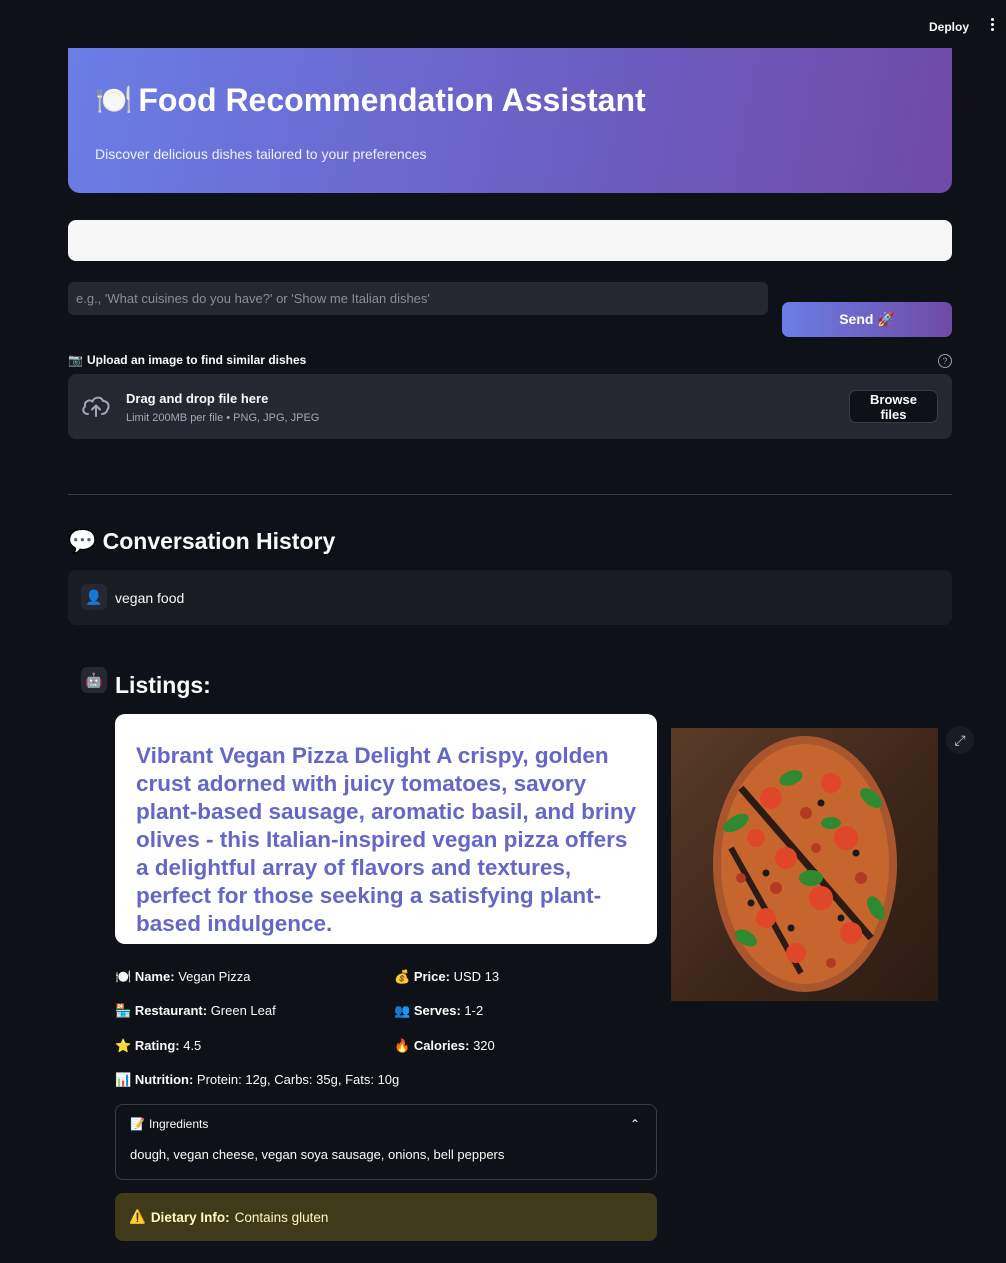 This screenshot has height=1263, width=1006. What do you see at coordinates (163, 685) in the screenshot?
I see `listings-heading: Listings:` at bounding box center [163, 685].